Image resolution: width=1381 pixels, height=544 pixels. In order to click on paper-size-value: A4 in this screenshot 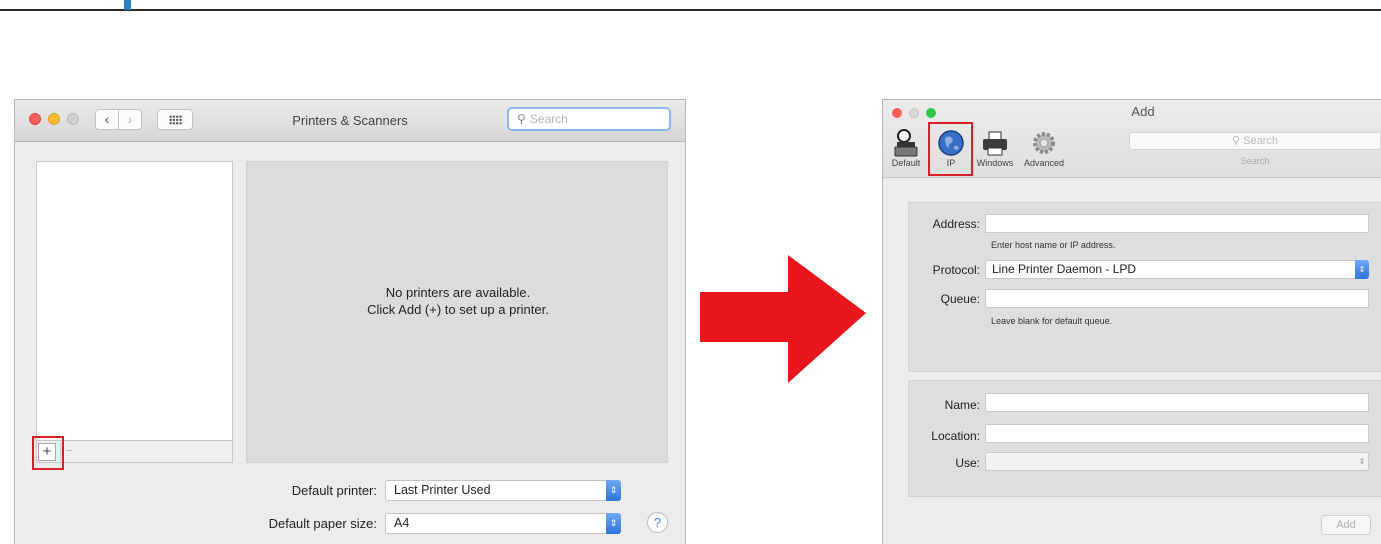, I will do `click(402, 523)`.